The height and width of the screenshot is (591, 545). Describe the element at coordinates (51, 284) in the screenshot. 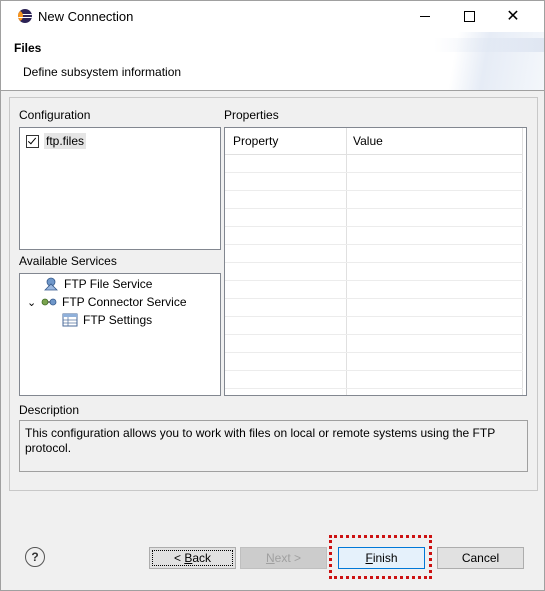

I see `file-service-icon` at that location.